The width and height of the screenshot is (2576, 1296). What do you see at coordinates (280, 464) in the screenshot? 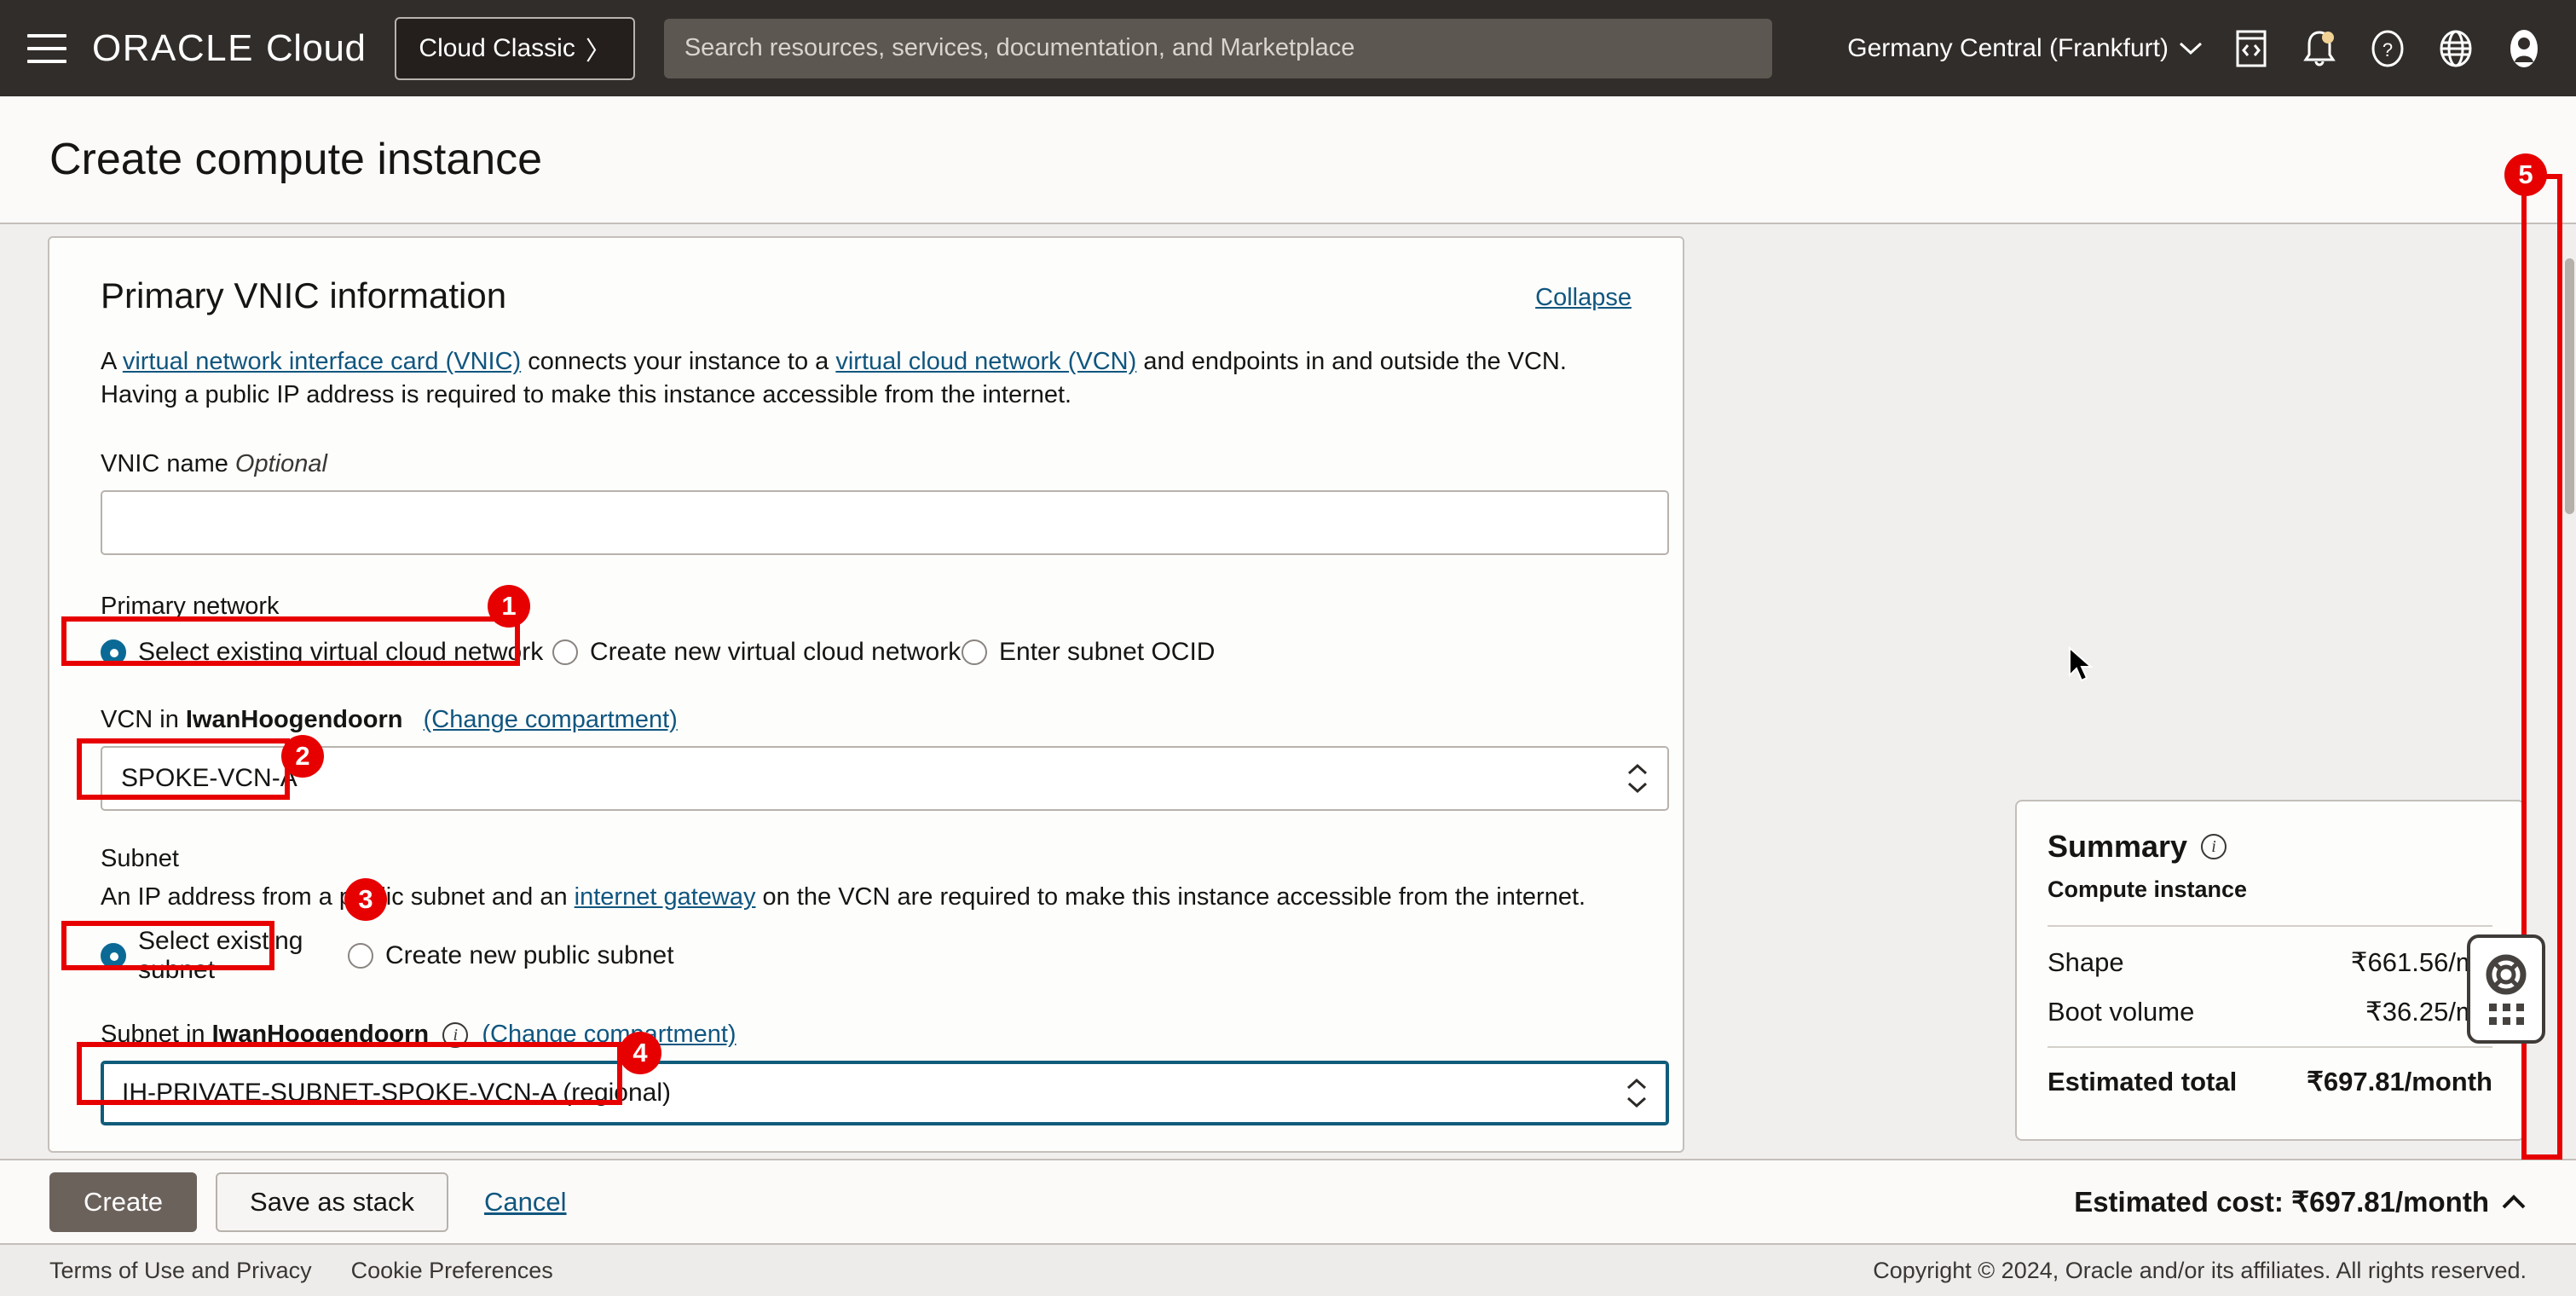
I see `vnic-name-optional-tag: Optional` at bounding box center [280, 464].